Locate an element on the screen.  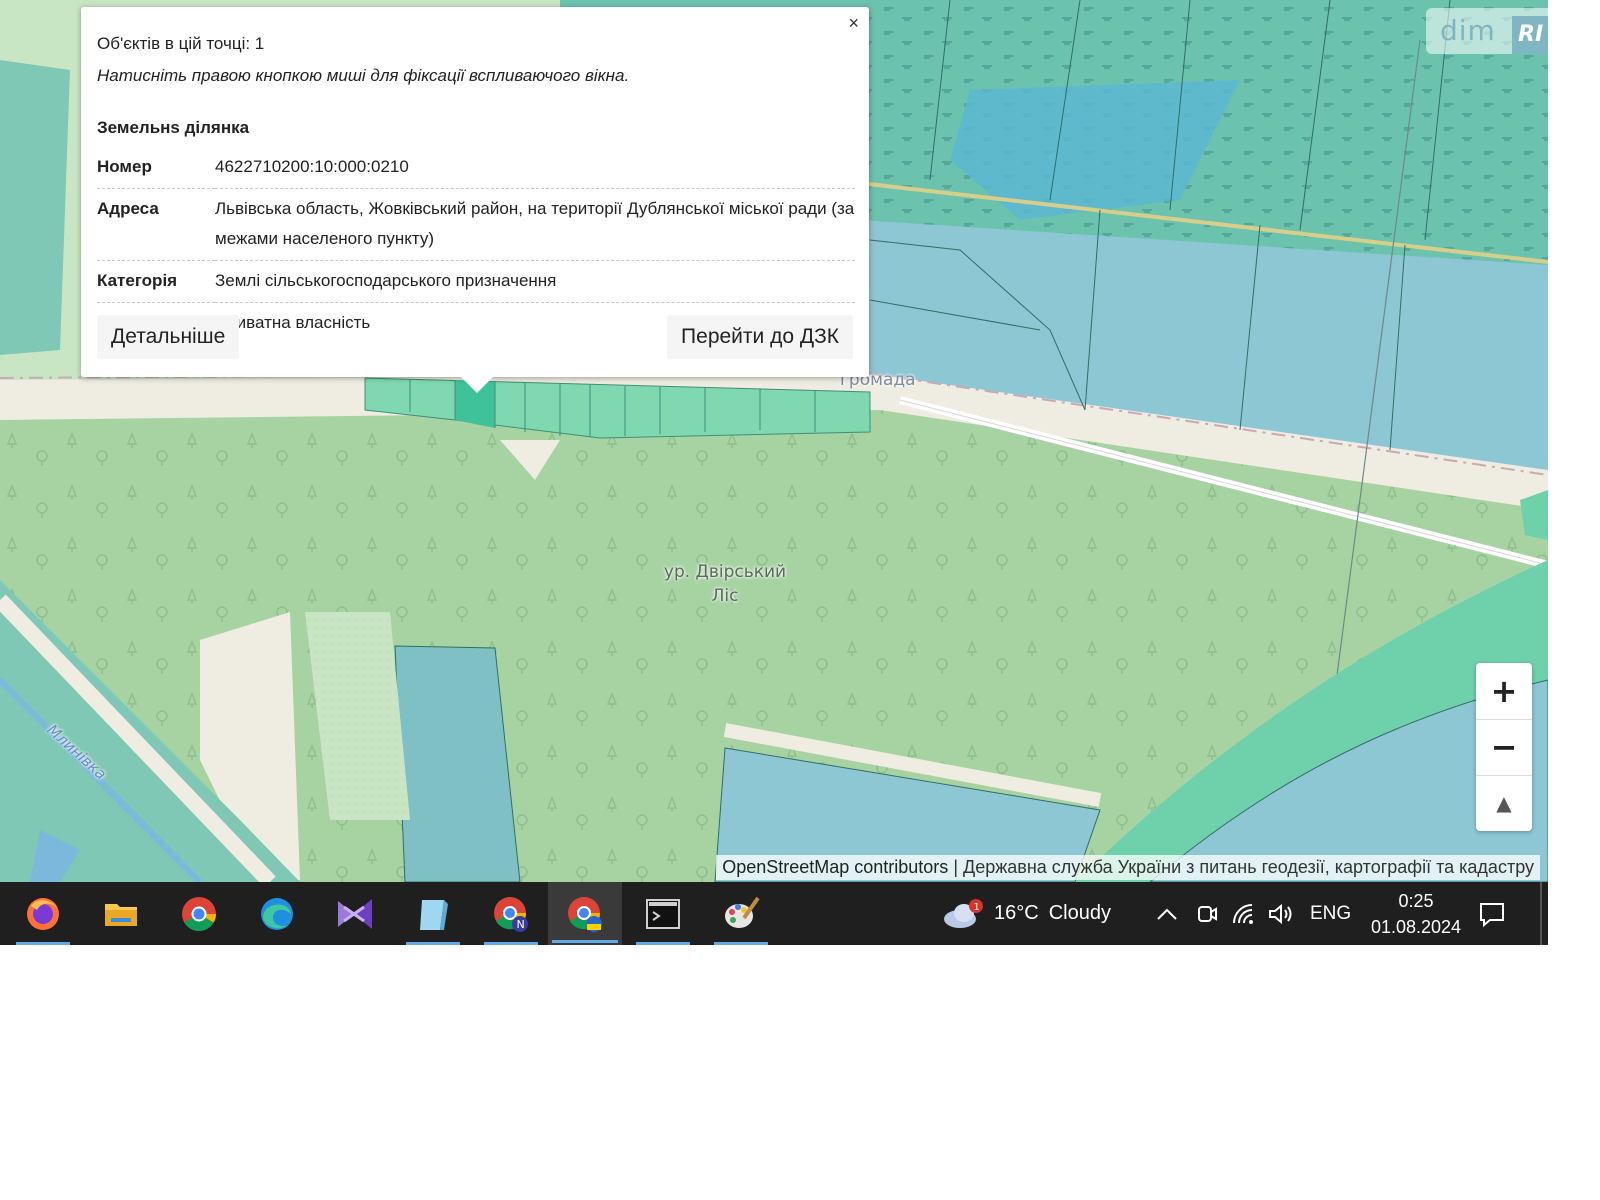
volume-button is located at coordinates (1281, 913).